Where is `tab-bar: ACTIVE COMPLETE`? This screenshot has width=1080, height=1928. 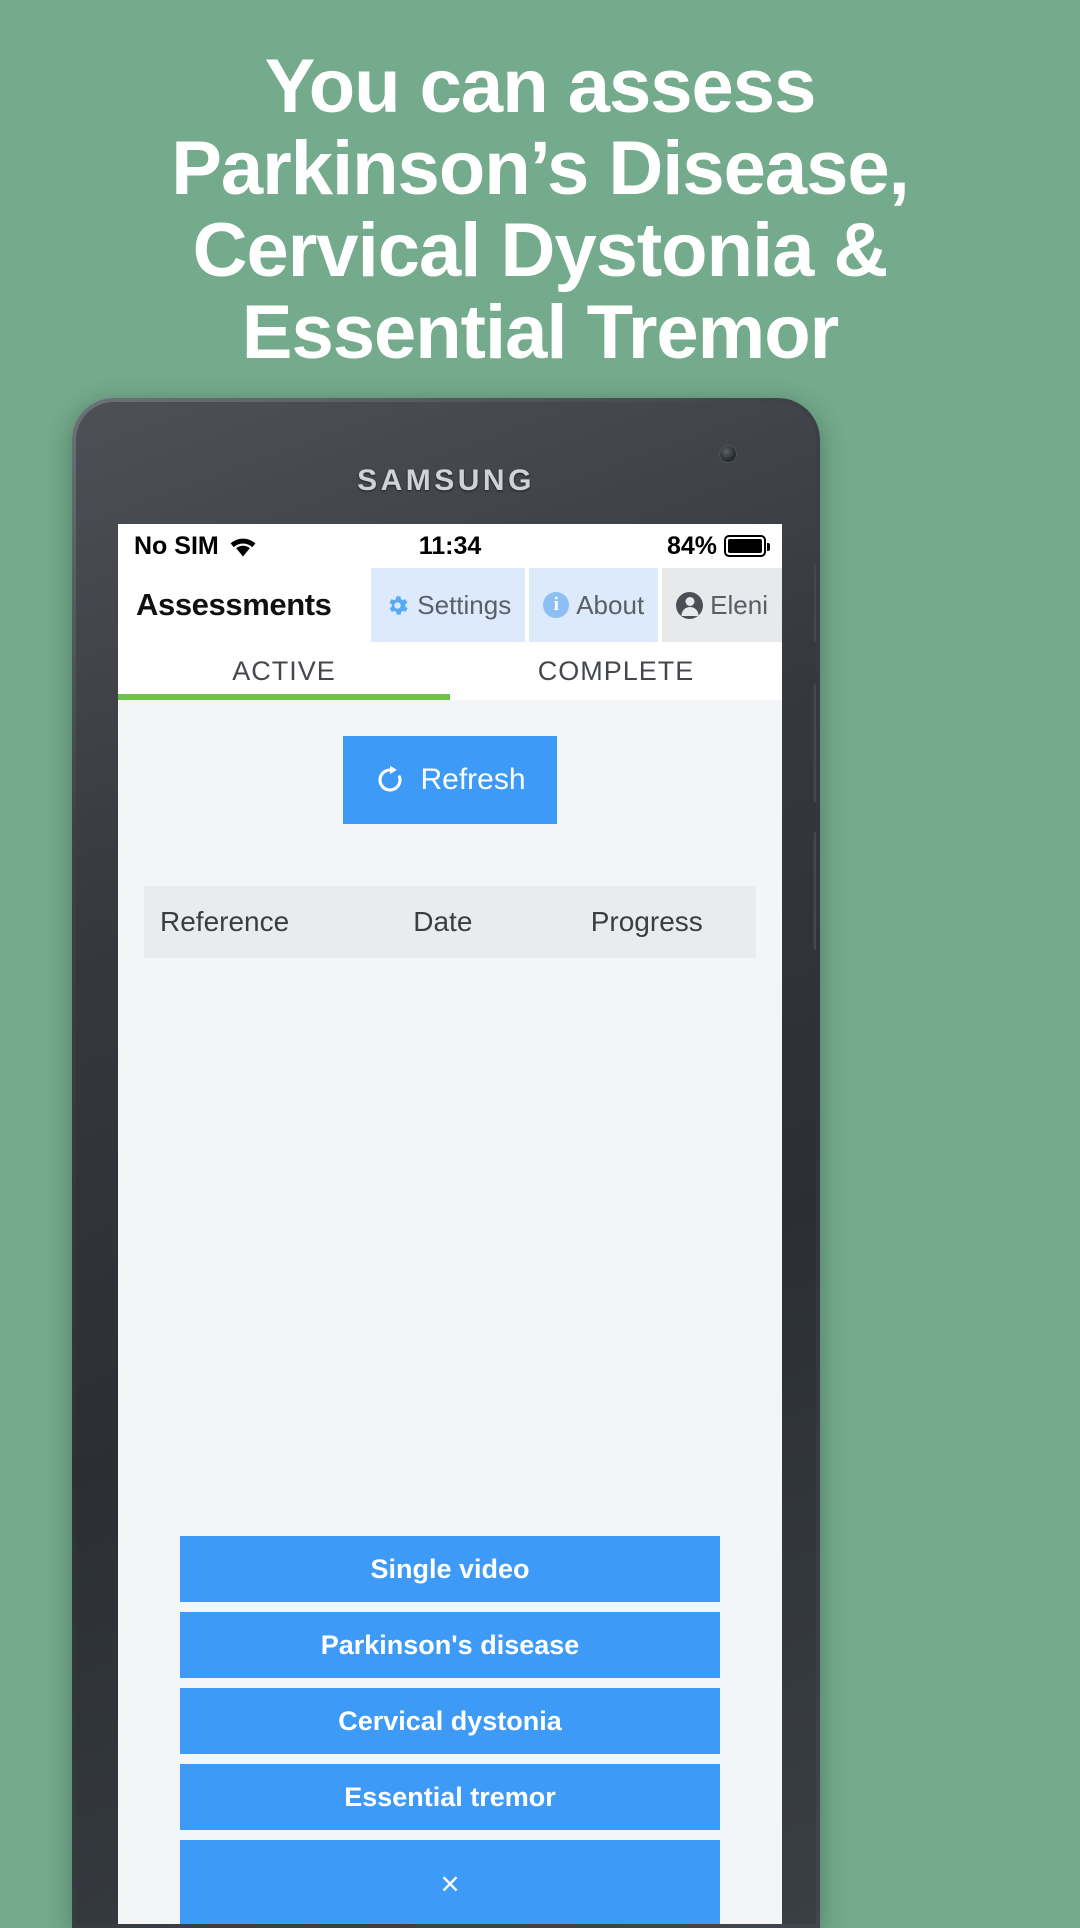 tab-bar: ACTIVE COMPLETE is located at coordinates (450, 671).